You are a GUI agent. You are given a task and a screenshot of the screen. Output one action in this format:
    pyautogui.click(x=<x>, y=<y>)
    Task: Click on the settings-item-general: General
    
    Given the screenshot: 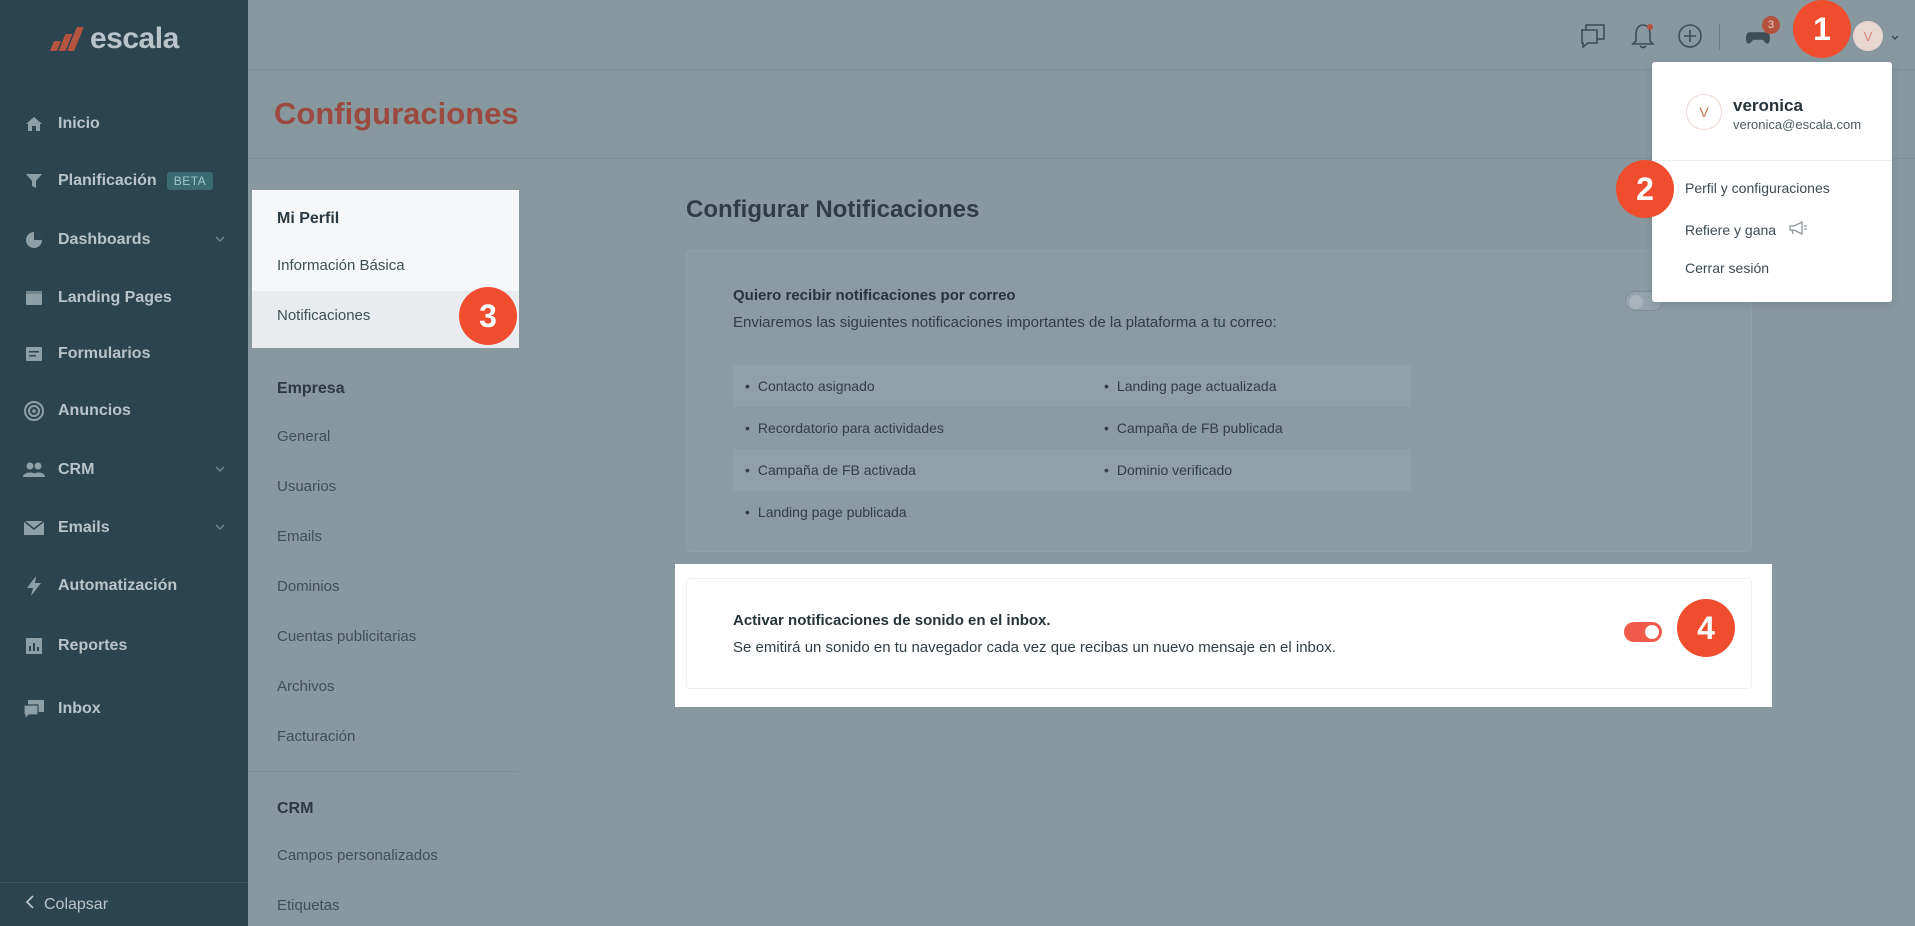 What is the action you would take?
    pyautogui.click(x=303, y=436)
    